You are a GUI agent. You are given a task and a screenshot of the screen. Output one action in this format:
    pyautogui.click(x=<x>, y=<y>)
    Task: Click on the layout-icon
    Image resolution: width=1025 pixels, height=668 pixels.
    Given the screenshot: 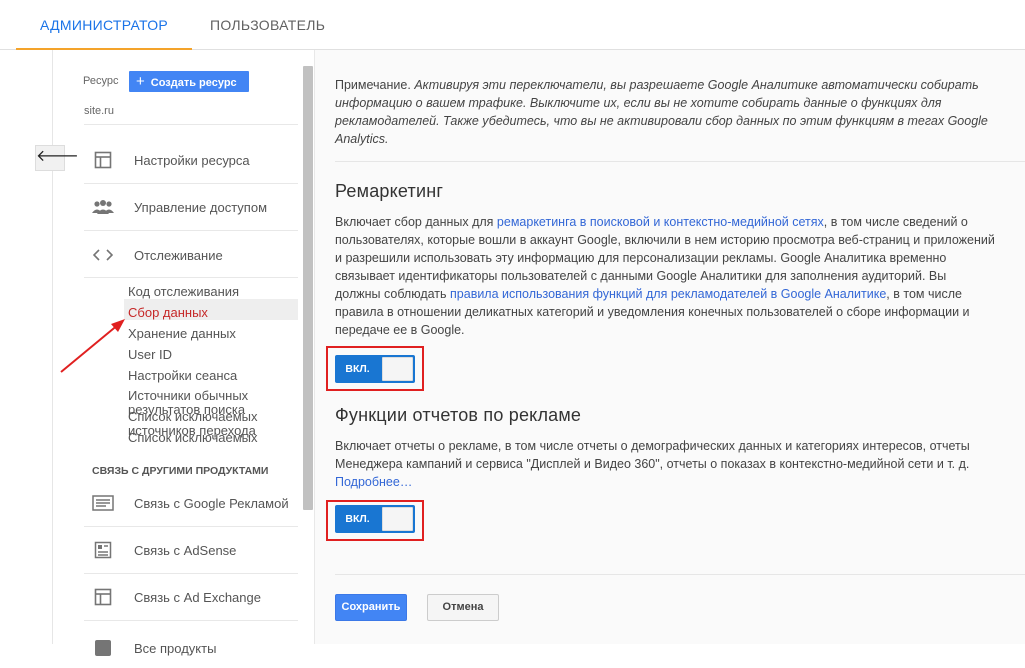 What is the action you would take?
    pyautogui.click(x=103, y=160)
    